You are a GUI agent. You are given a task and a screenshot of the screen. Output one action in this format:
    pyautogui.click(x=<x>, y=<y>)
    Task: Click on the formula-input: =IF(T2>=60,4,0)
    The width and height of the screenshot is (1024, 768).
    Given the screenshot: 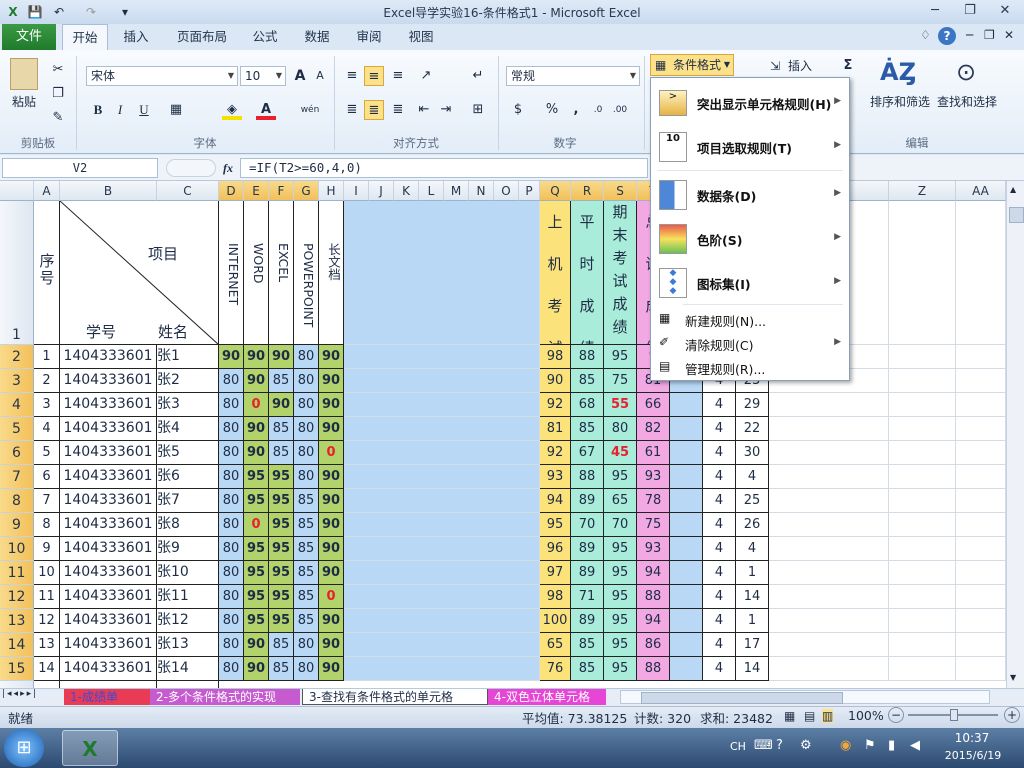 What is the action you would take?
    pyautogui.click(x=444, y=168)
    